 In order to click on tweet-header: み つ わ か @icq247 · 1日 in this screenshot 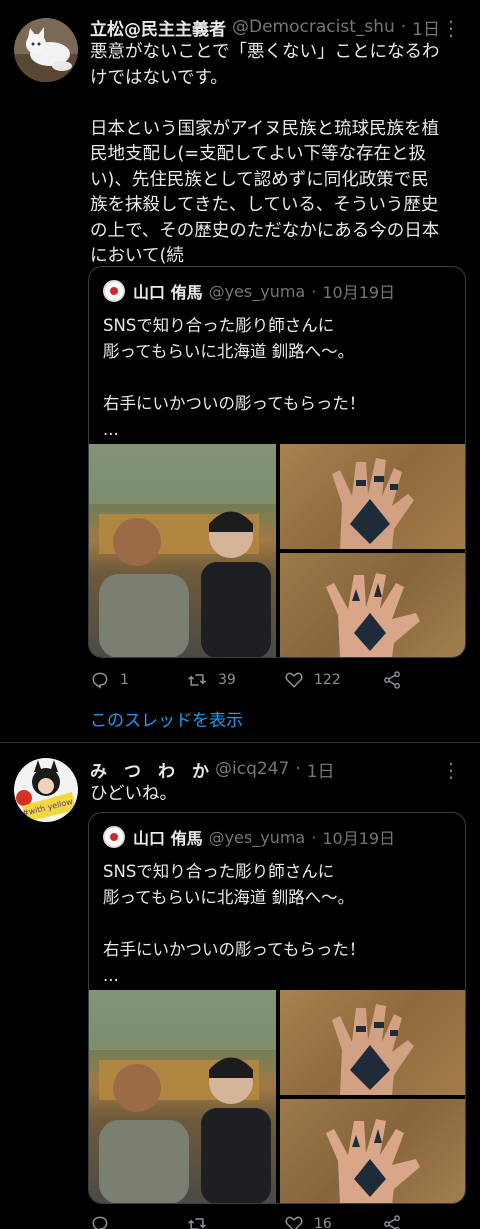, I will do `click(280, 769)`.